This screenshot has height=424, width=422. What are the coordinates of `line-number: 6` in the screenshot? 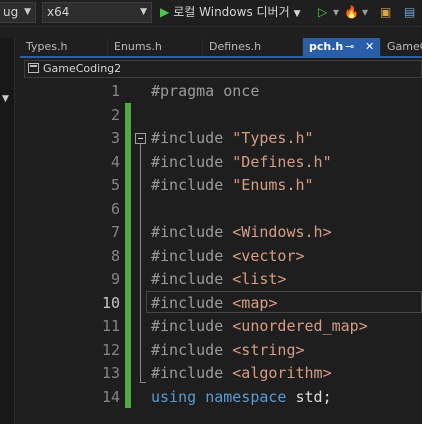 It's located at (115, 208).